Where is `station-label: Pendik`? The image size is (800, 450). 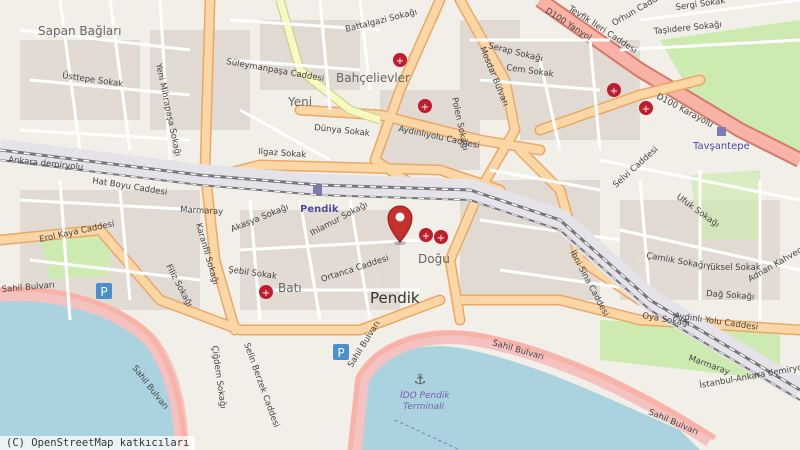
station-label: Pendik is located at coordinates (319, 209).